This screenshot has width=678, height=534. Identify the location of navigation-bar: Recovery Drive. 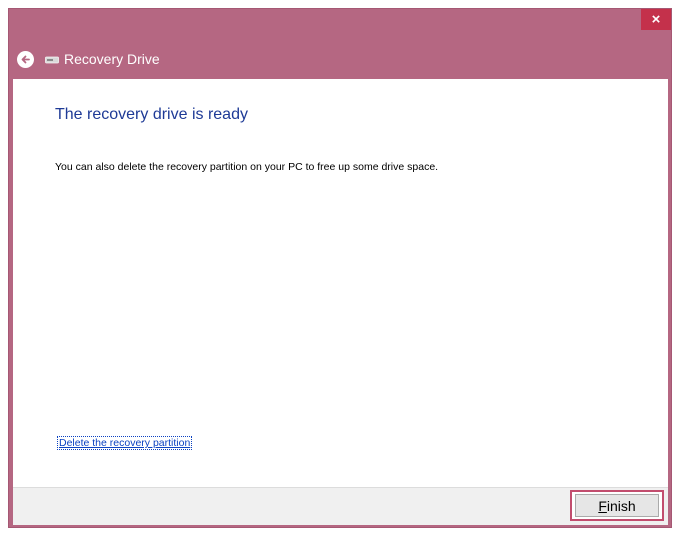
(340, 60).